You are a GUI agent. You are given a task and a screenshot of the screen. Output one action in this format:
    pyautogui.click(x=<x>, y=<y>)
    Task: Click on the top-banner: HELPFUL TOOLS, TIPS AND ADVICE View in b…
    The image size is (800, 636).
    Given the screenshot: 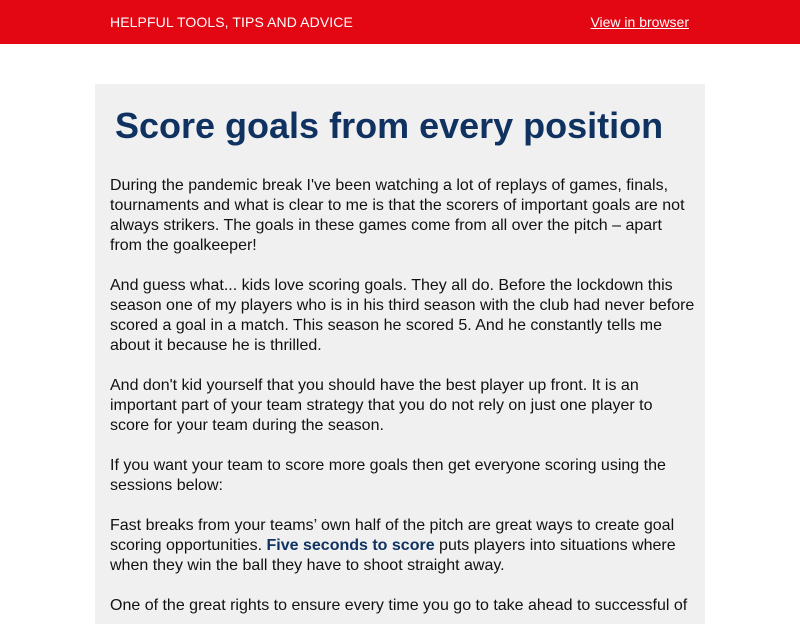 What is the action you would take?
    pyautogui.click(x=400, y=22)
    